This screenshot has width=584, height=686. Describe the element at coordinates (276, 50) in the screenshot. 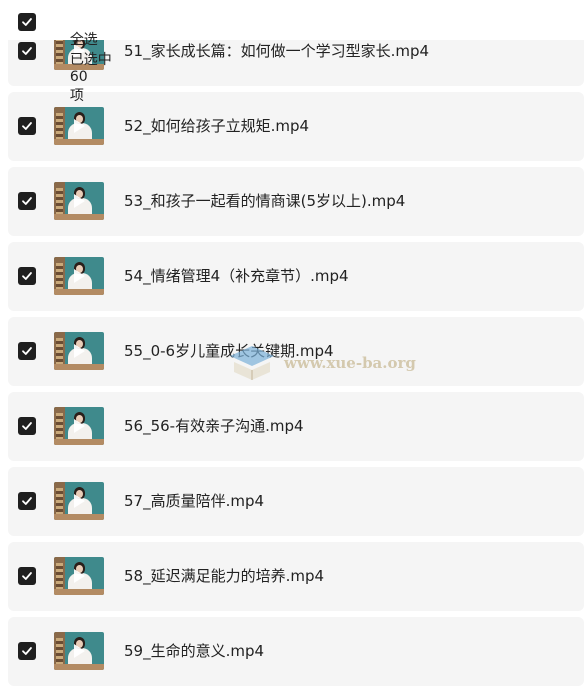

I see `file-name: 51_家长成长篇：如何做一个学习型家长.mp4` at that location.